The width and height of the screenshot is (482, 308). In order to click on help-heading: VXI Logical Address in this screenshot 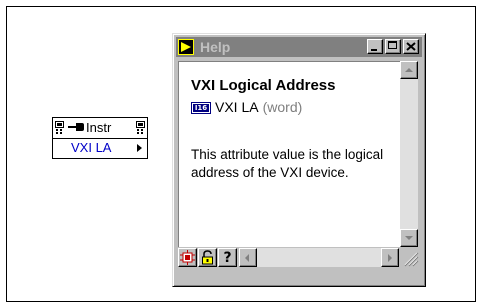, I will do `click(263, 85)`.